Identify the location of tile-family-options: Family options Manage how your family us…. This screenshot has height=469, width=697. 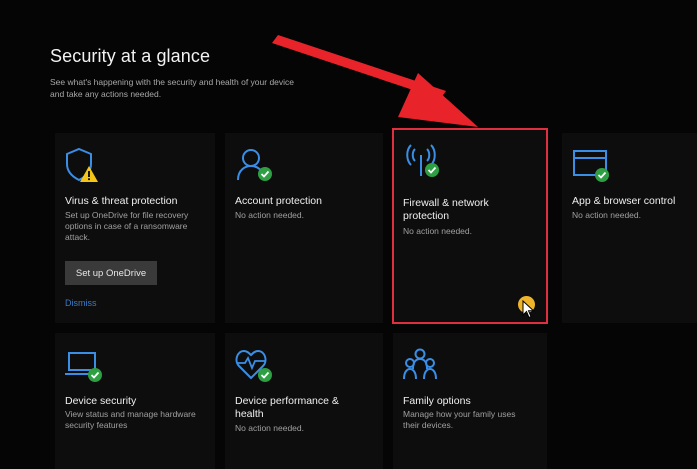
(470, 401).